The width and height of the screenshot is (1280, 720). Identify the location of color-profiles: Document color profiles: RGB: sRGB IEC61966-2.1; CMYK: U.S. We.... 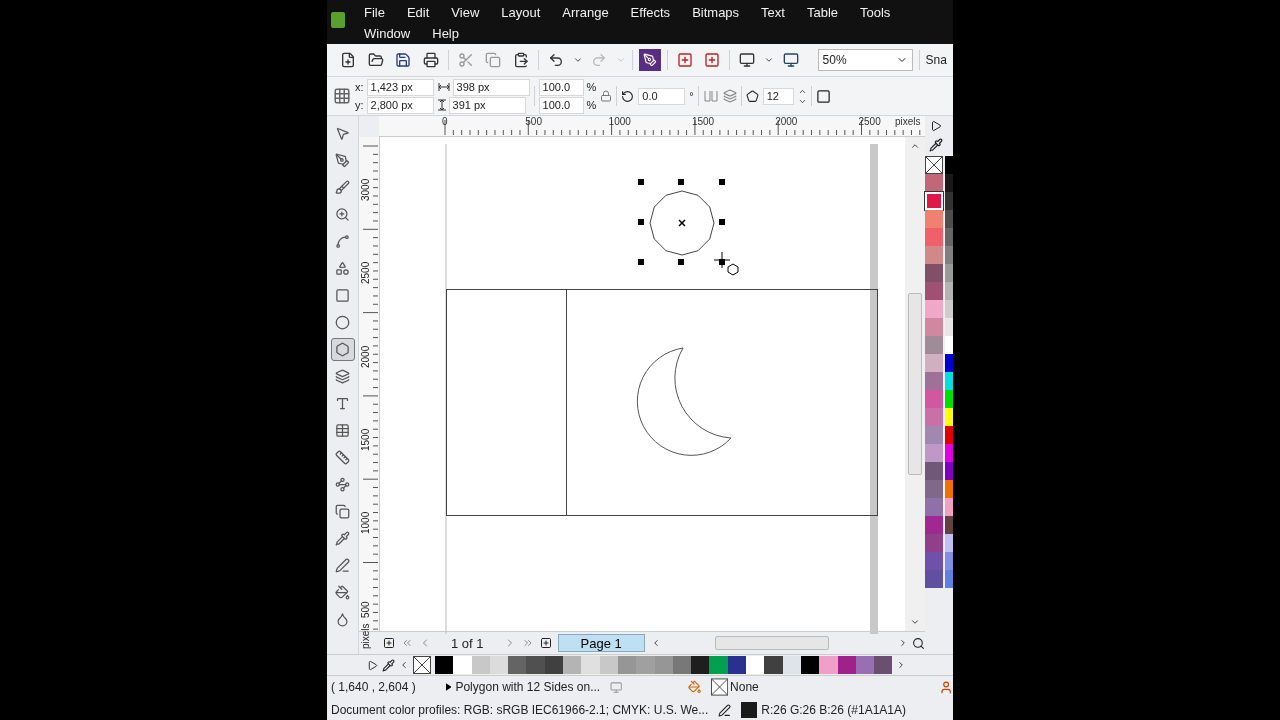
(520, 710).